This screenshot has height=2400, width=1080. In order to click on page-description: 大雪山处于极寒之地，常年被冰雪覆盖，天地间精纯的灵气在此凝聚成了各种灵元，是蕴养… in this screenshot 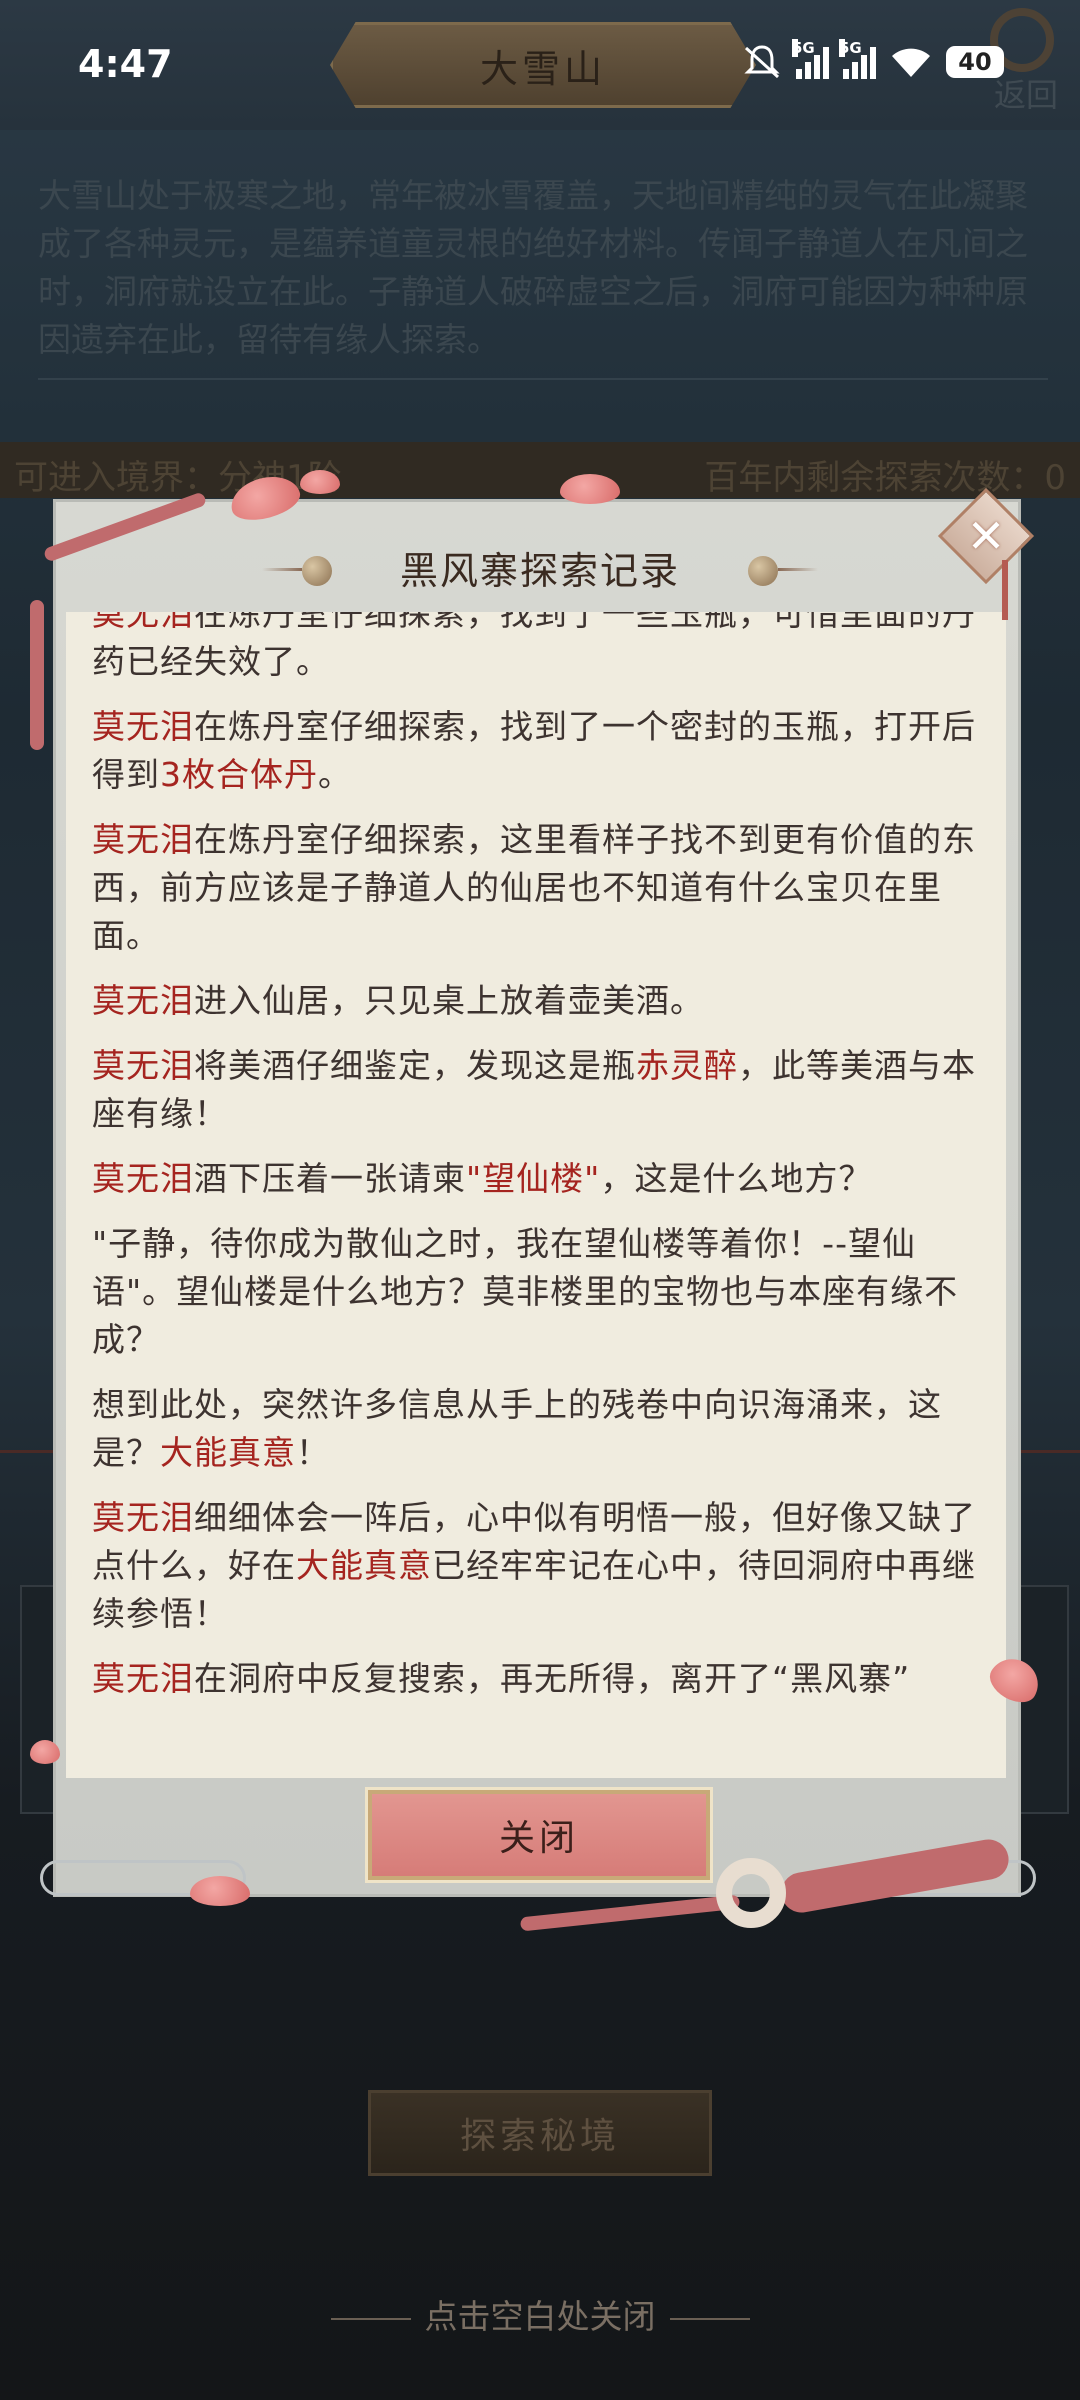, I will do `click(533, 267)`.